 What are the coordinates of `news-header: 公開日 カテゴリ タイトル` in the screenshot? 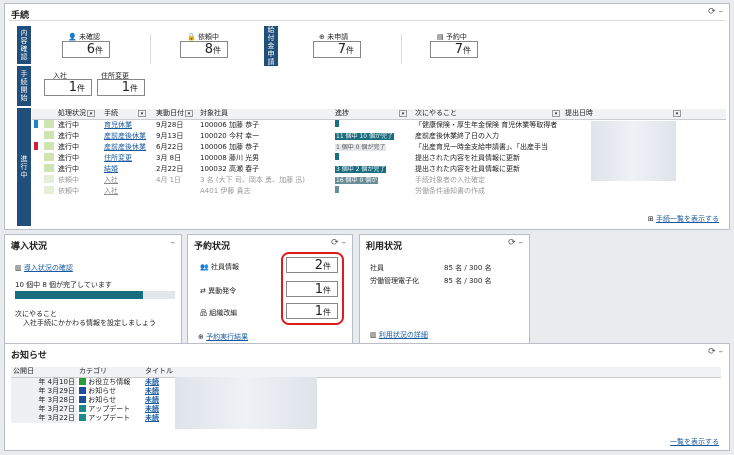 It's located at (366, 372).